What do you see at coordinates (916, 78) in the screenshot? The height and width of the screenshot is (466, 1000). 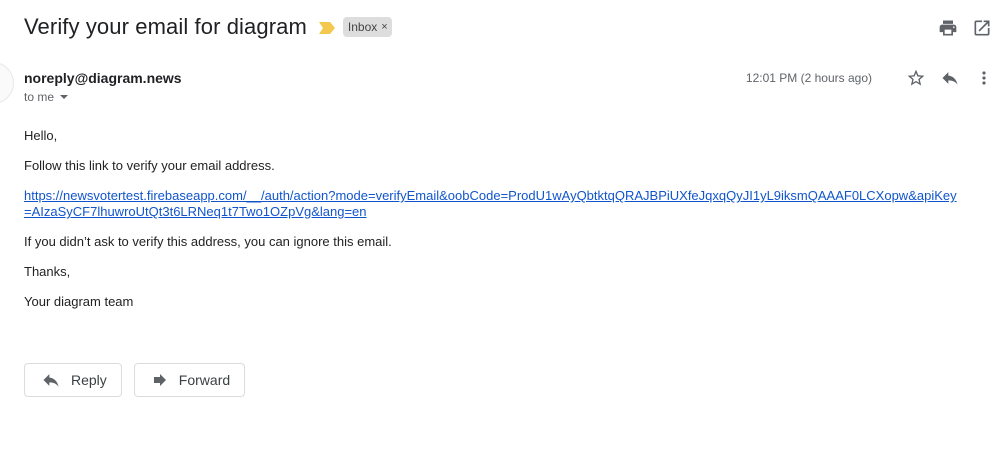 I see `star-icon` at bounding box center [916, 78].